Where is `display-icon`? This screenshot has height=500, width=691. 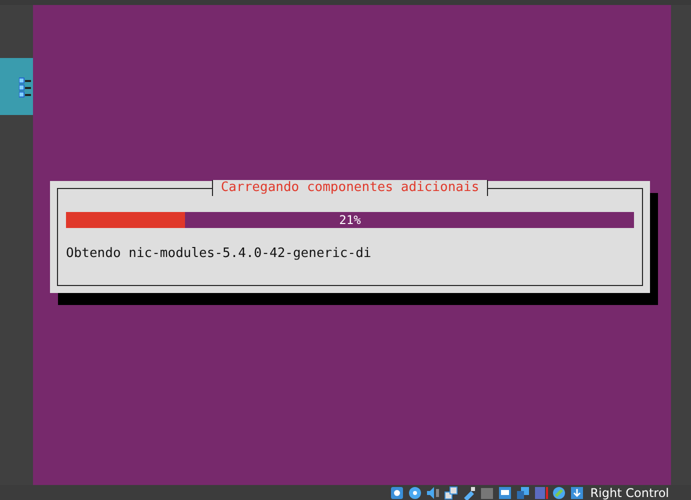 display-icon is located at coordinates (505, 493).